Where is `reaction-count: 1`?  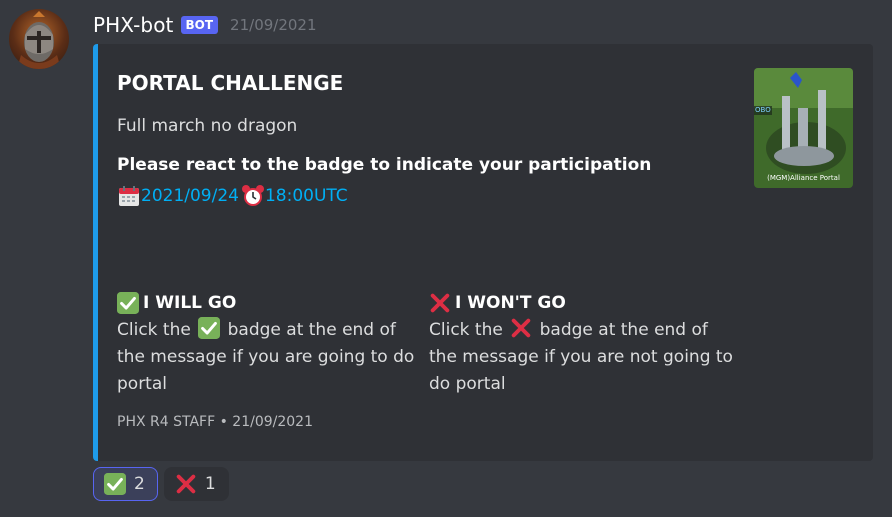 reaction-count: 1 is located at coordinates (210, 484).